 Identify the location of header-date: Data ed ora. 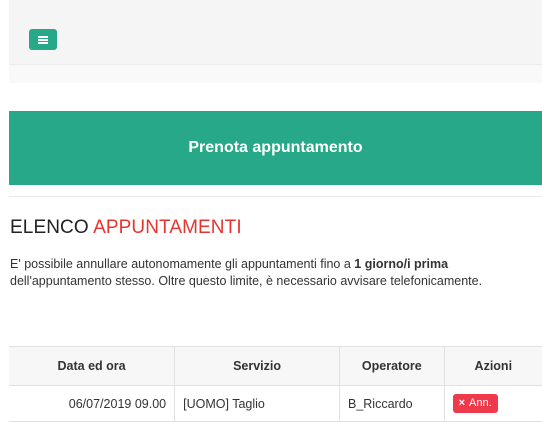
(92, 366).